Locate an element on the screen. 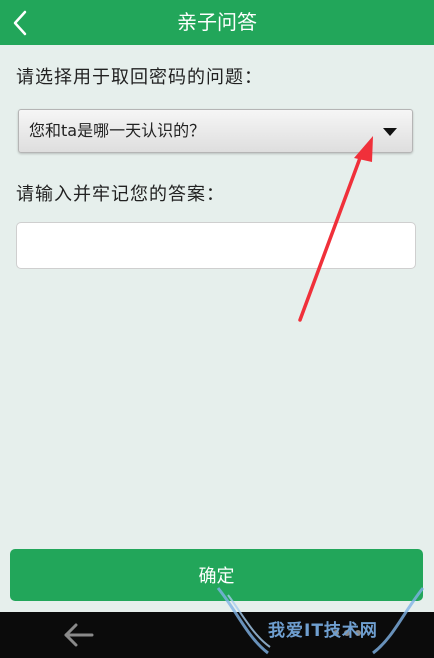  system-nav-bar is located at coordinates (217, 635).